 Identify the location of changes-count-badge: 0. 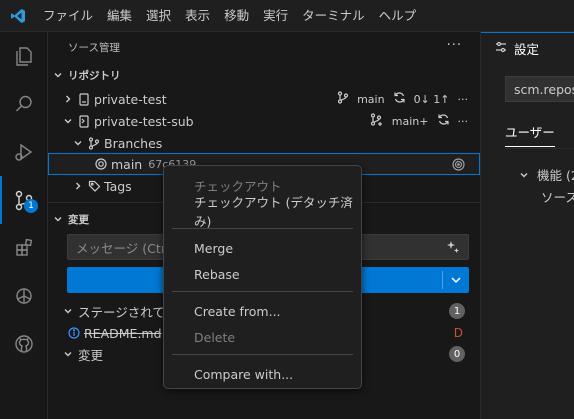
(457, 354).